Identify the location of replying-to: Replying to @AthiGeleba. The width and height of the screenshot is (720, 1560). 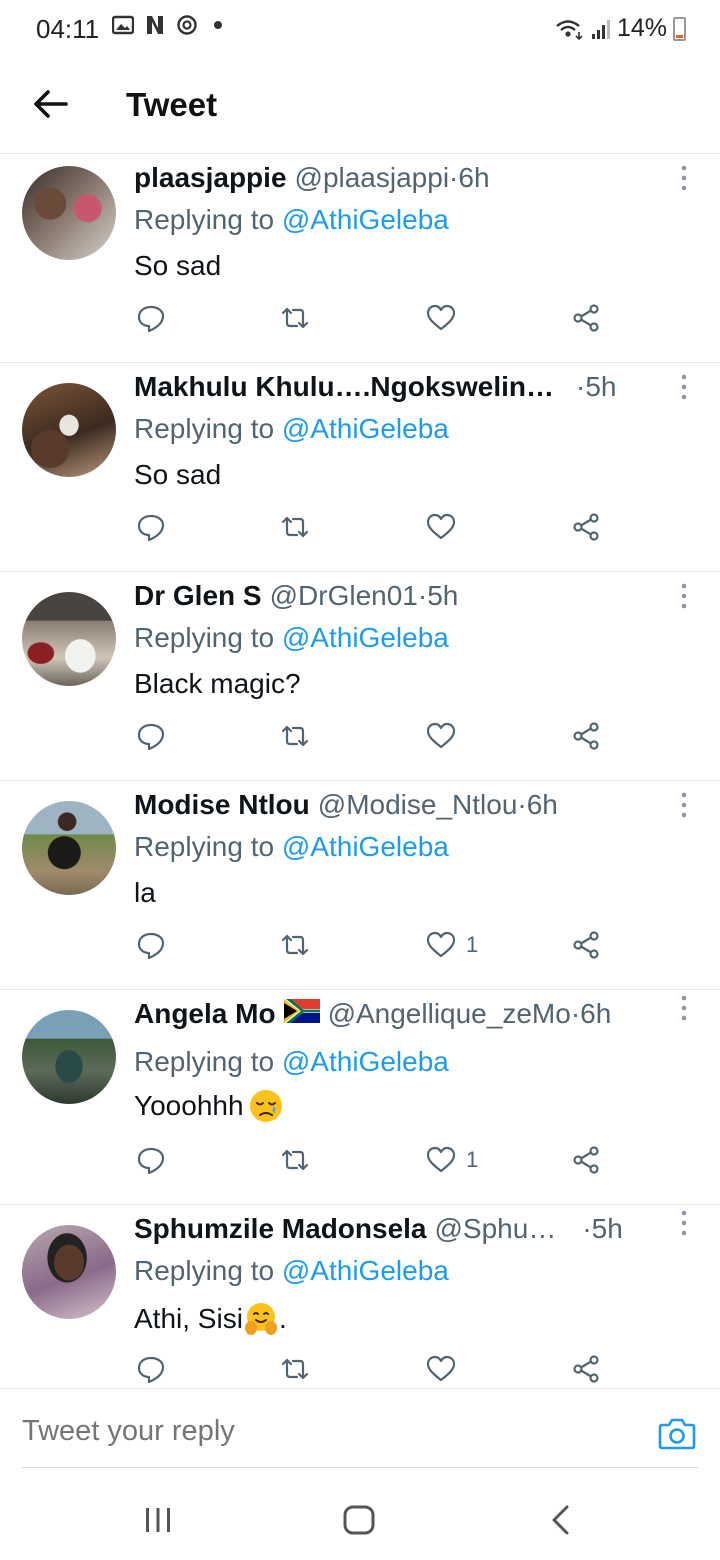
(291, 638).